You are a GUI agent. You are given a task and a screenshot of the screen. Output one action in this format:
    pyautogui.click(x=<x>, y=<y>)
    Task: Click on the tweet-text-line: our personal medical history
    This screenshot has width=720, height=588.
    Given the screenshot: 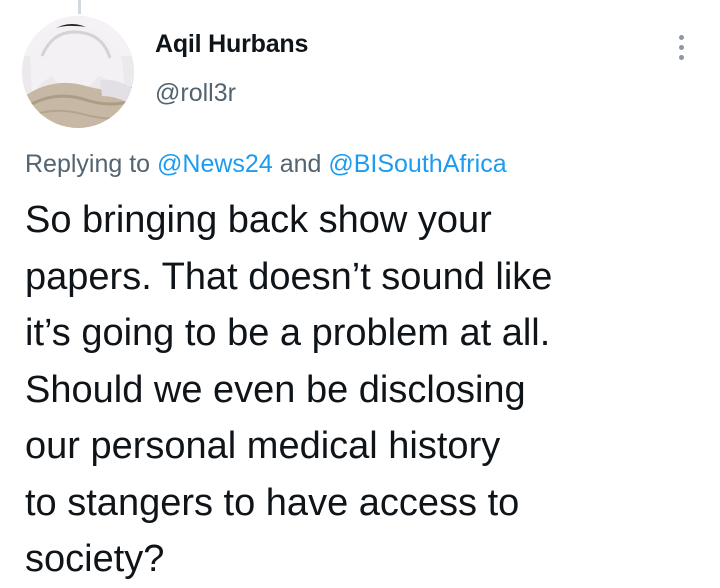 What is the action you would take?
    pyautogui.click(x=263, y=446)
    